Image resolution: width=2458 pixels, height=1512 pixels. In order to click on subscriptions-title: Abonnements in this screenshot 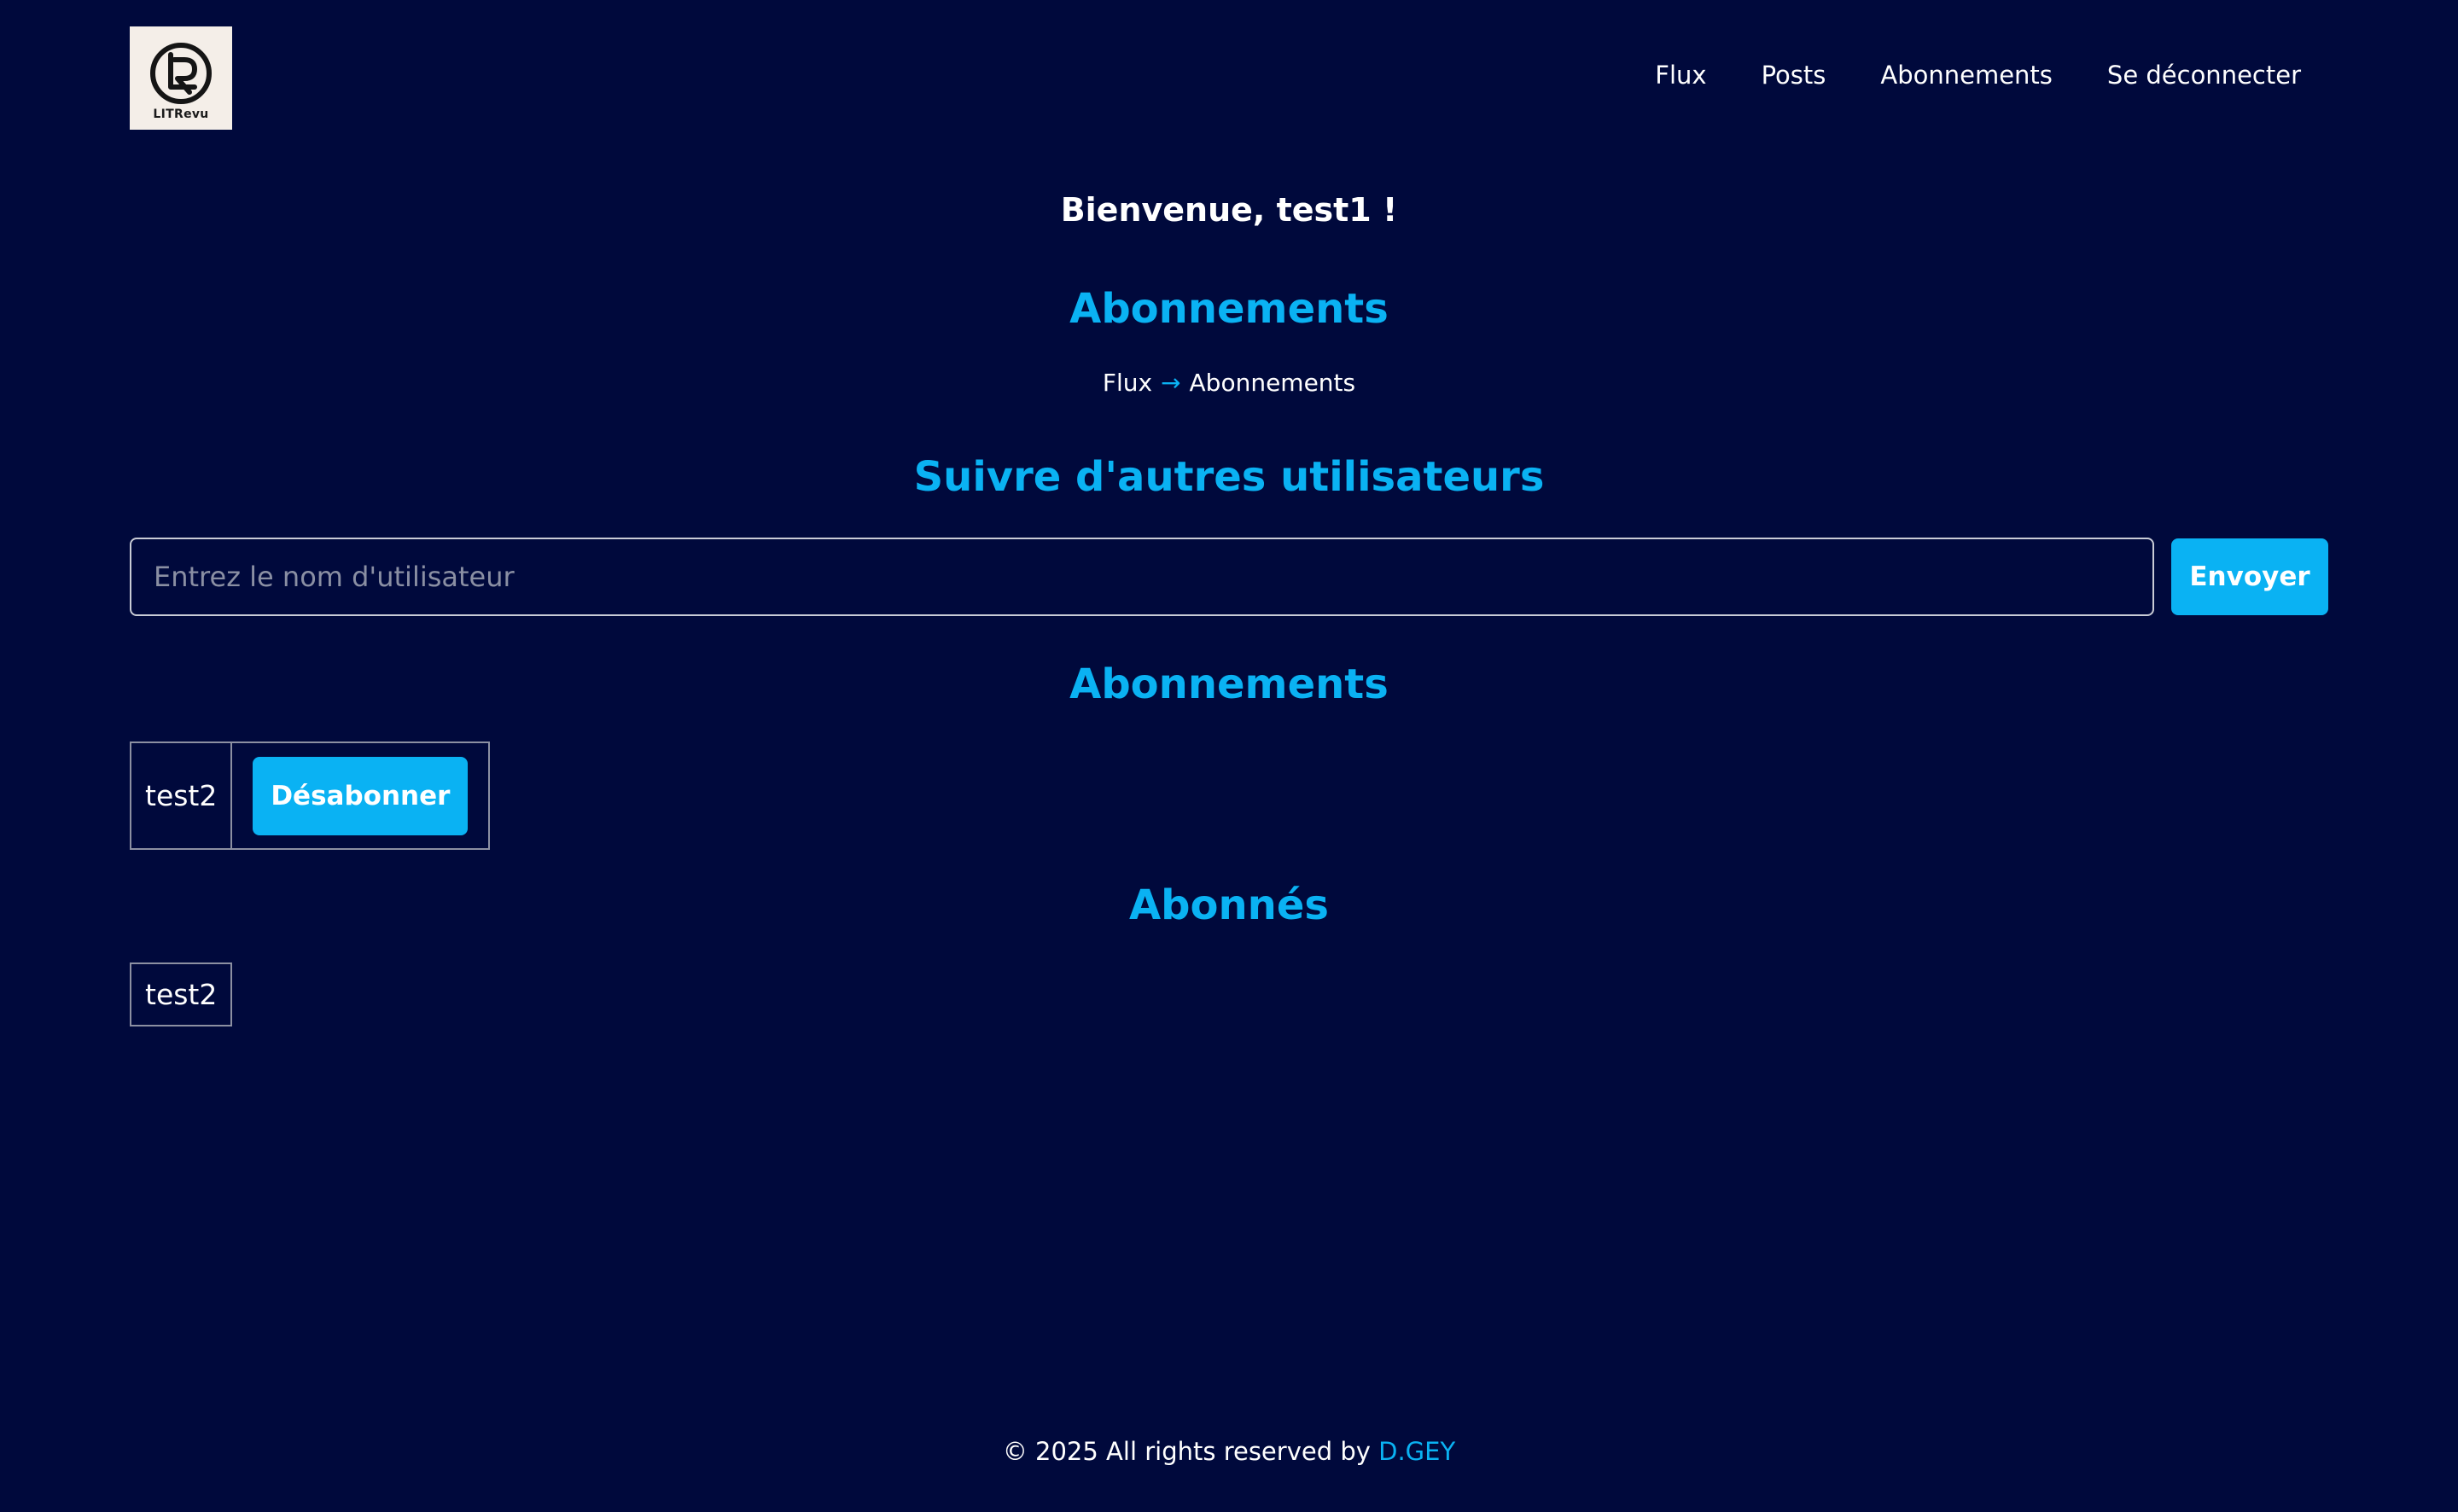, I will do `click(1229, 684)`.